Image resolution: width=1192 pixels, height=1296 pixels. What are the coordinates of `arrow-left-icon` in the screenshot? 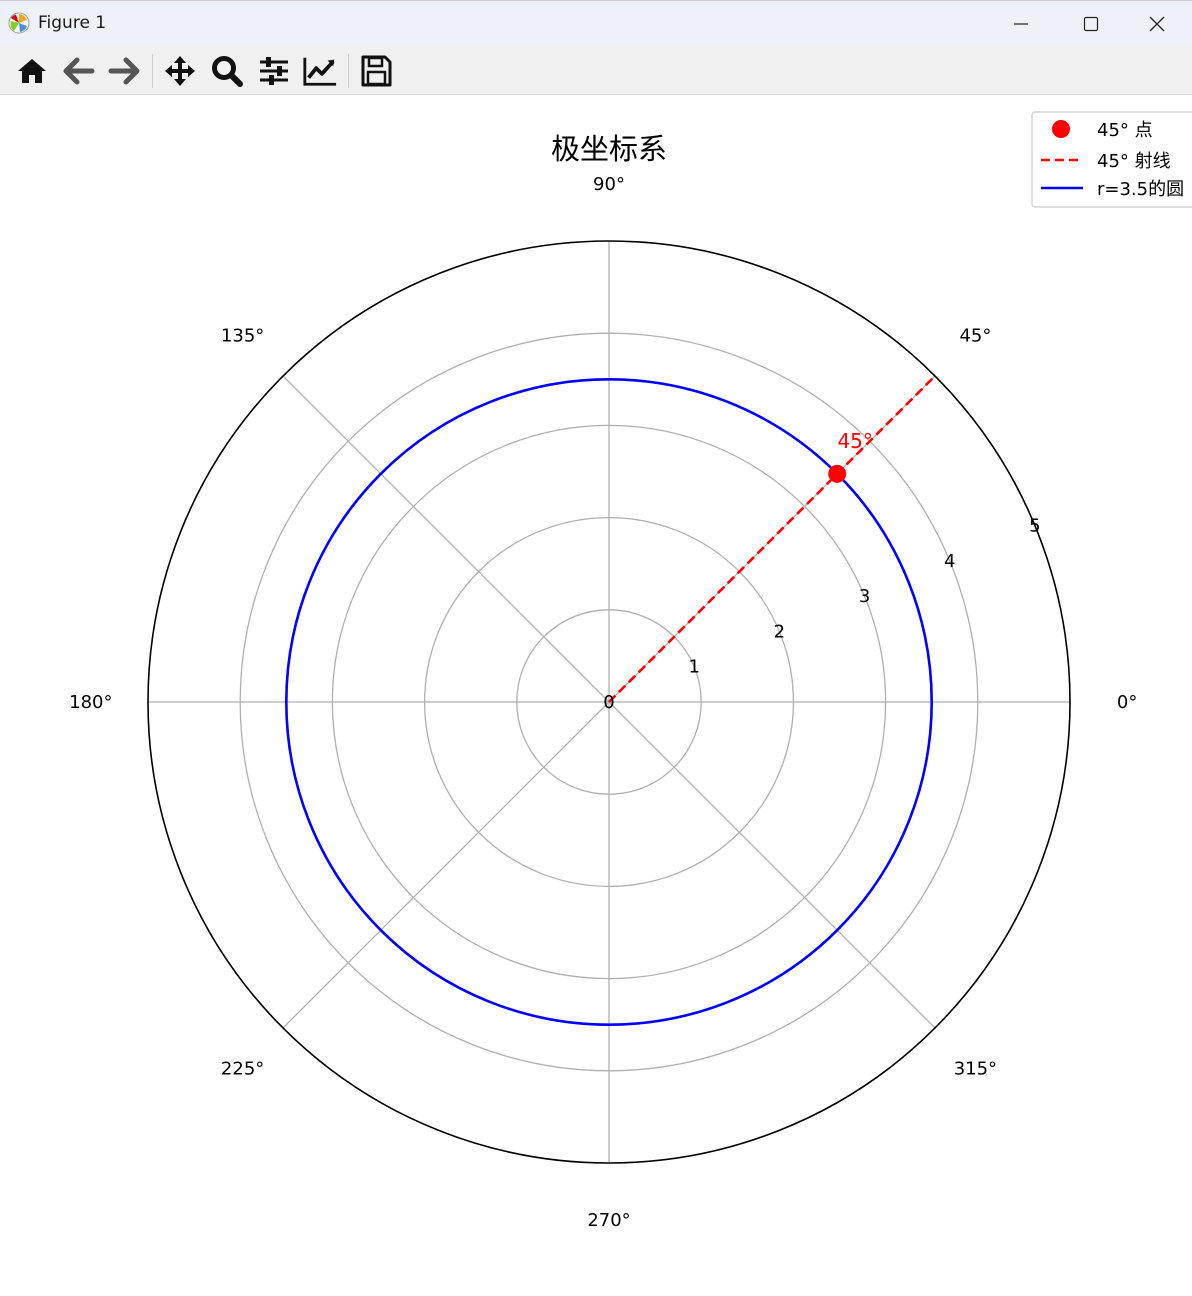 It's located at (79, 71).